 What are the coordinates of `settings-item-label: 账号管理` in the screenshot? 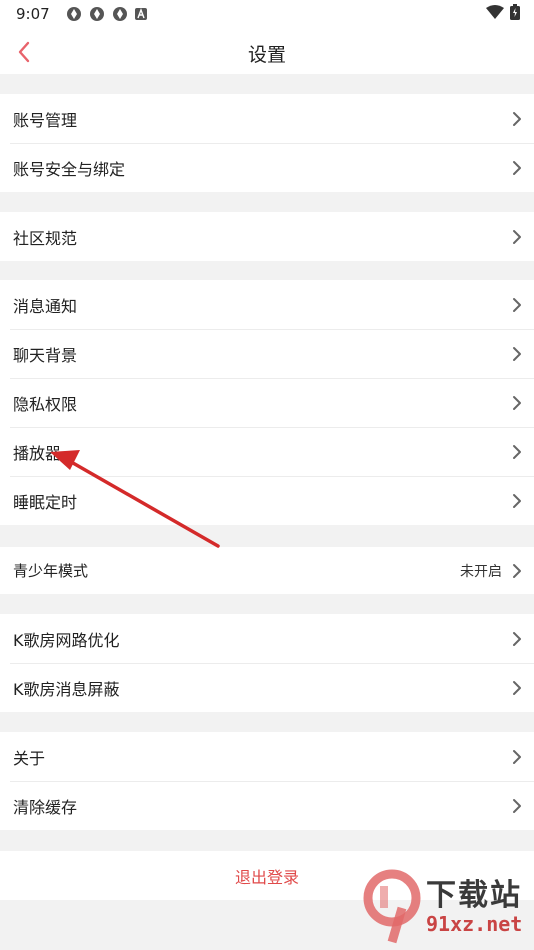 It's located at (45, 120).